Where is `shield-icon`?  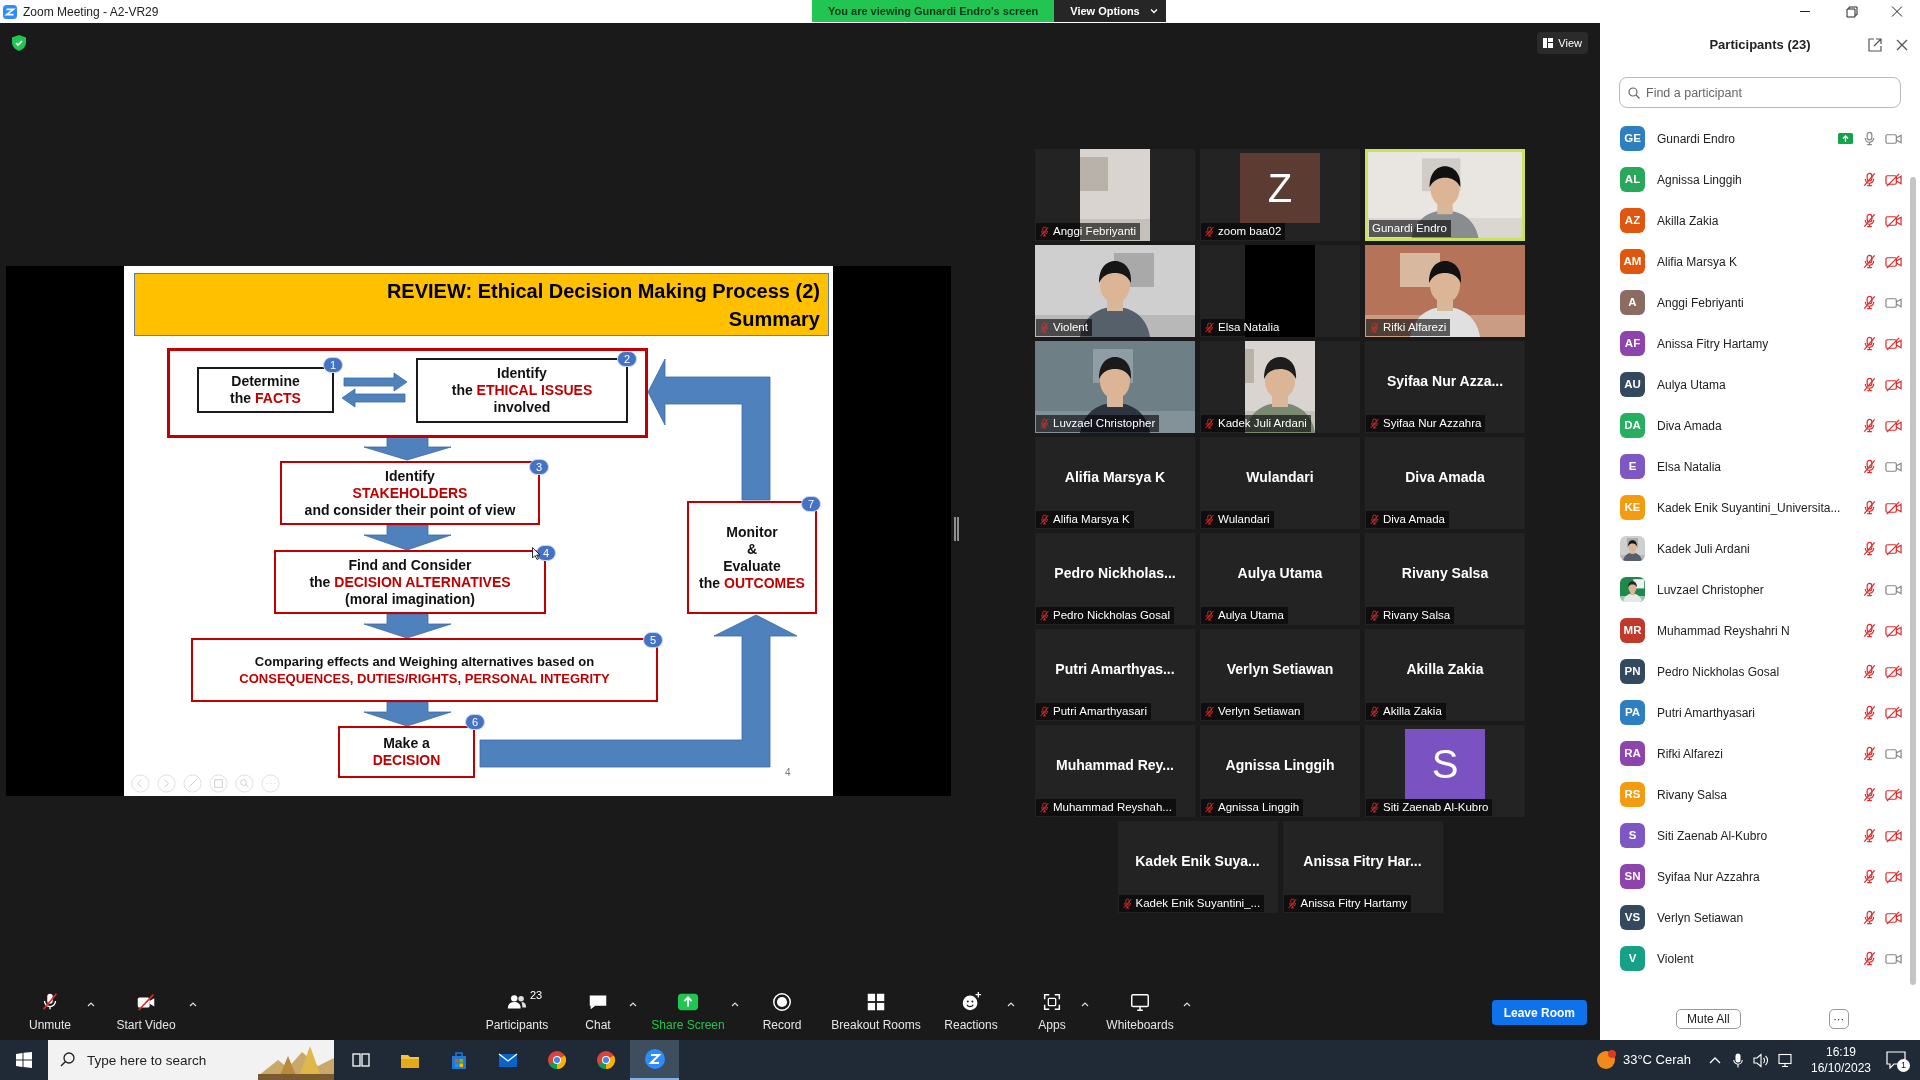
shield-icon is located at coordinates (19, 43).